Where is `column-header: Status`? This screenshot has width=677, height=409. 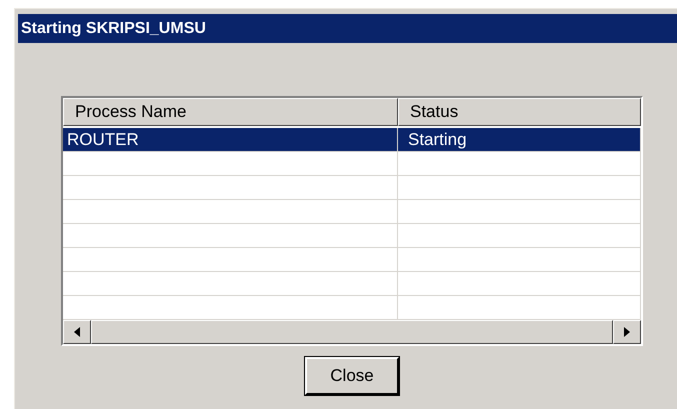 column-header: Status is located at coordinates (519, 112).